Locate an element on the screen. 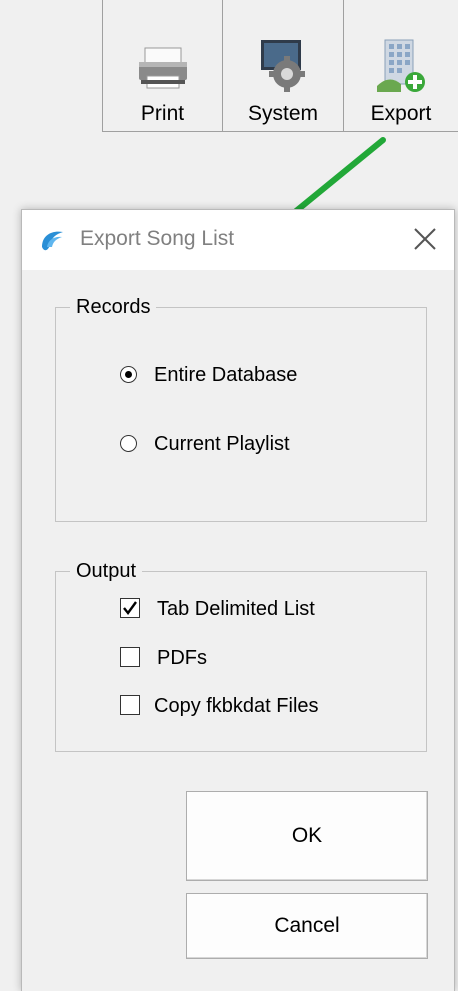 The height and width of the screenshot is (991, 458). system-button: System is located at coordinates (283, 66).